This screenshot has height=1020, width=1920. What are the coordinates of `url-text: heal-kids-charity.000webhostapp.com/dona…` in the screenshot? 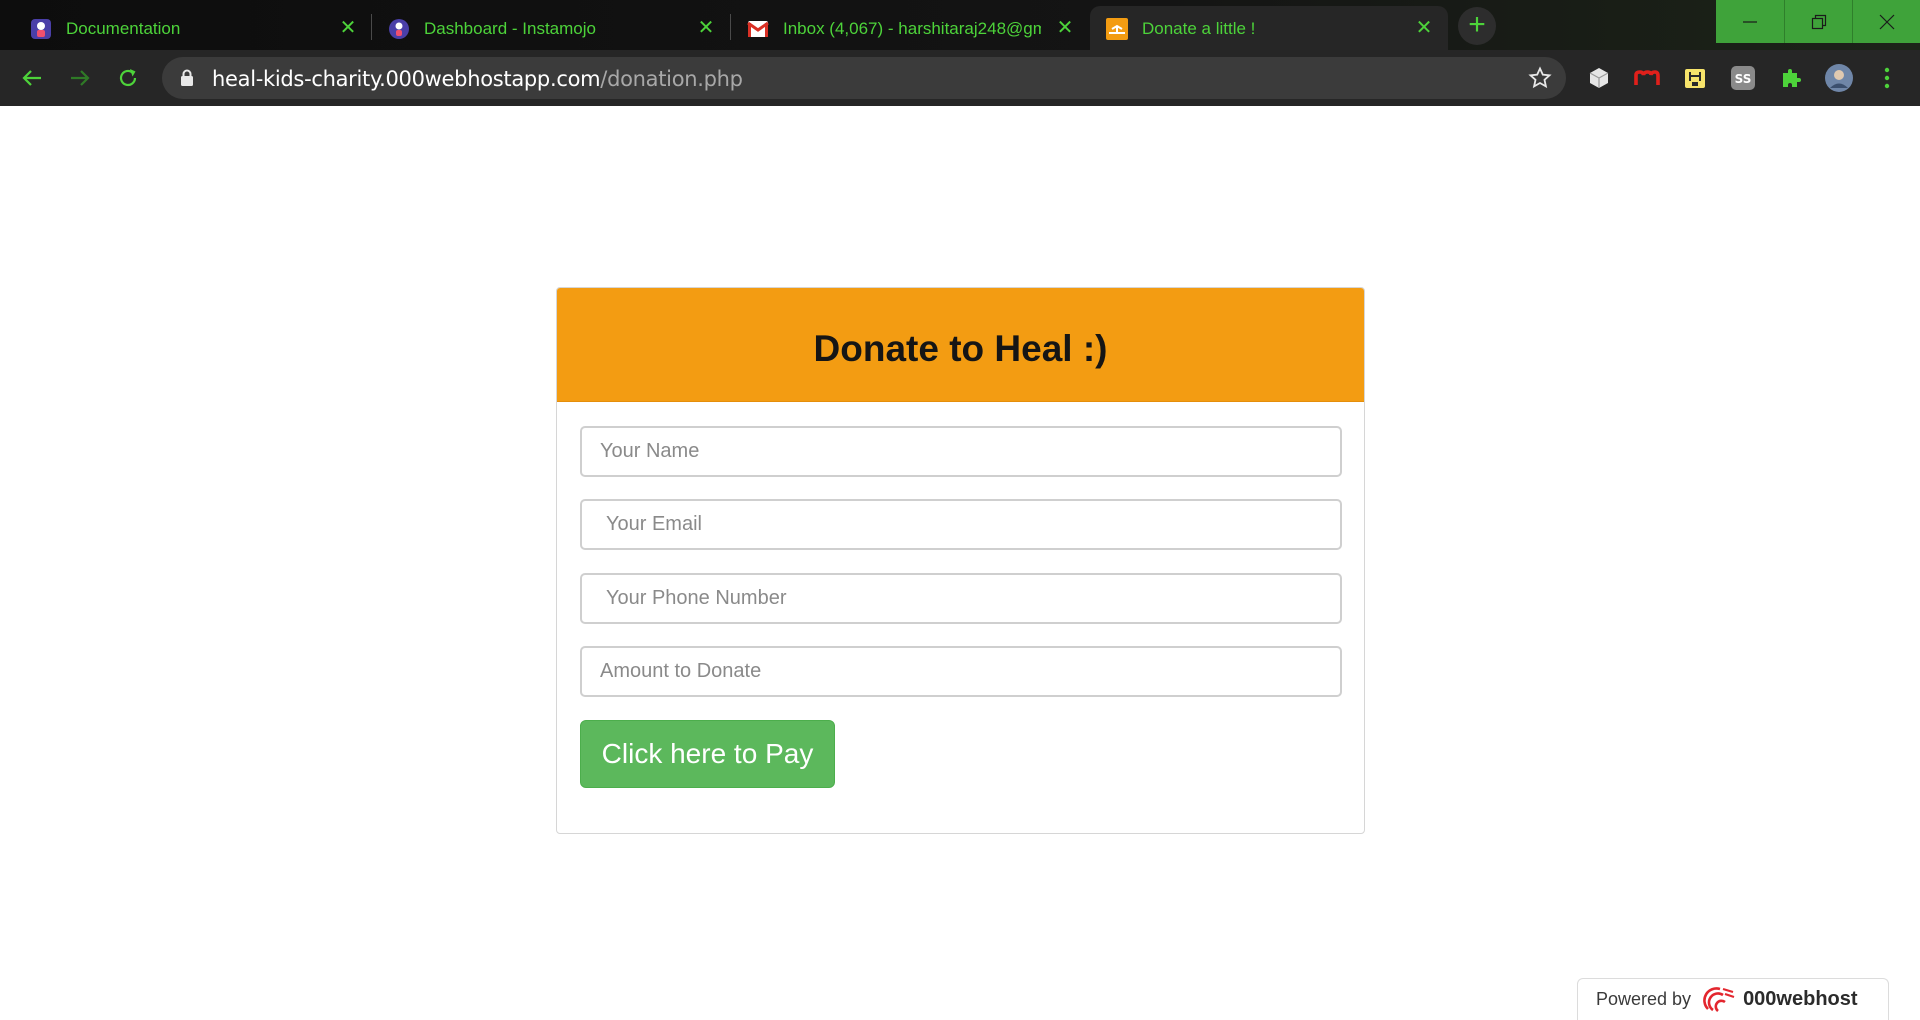 It's located at (477, 79).